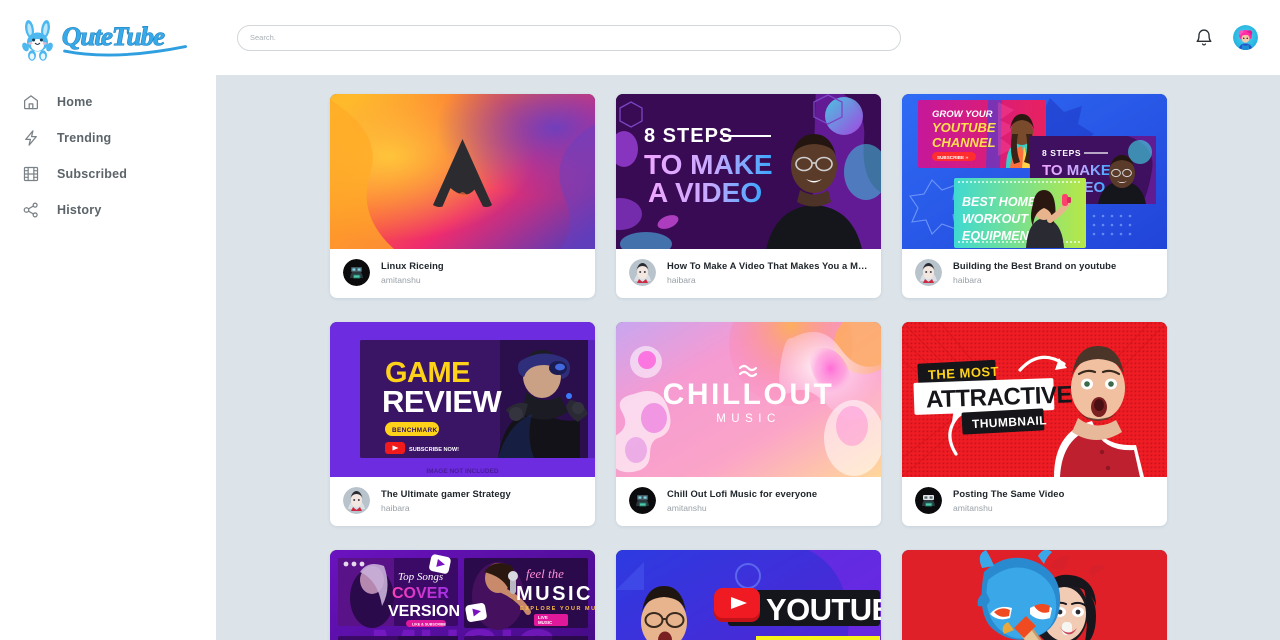  I want to click on header-actions, so click(1226, 37).